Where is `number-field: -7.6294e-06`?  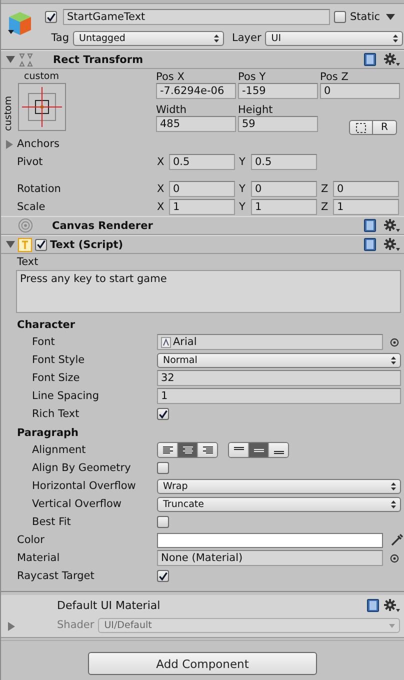 number-field: -7.6294e-06 is located at coordinates (196, 91).